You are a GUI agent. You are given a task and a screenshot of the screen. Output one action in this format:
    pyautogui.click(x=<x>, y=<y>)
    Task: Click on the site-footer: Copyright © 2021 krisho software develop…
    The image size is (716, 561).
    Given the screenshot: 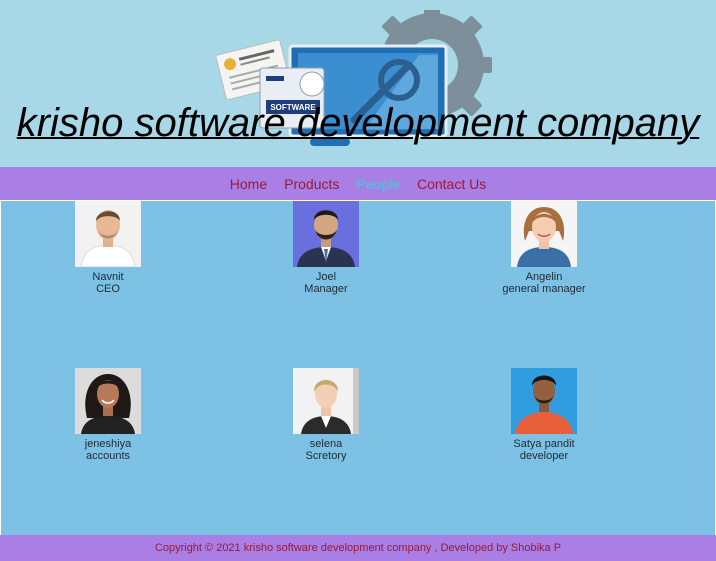 What is the action you would take?
    pyautogui.click(x=358, y=548)
    